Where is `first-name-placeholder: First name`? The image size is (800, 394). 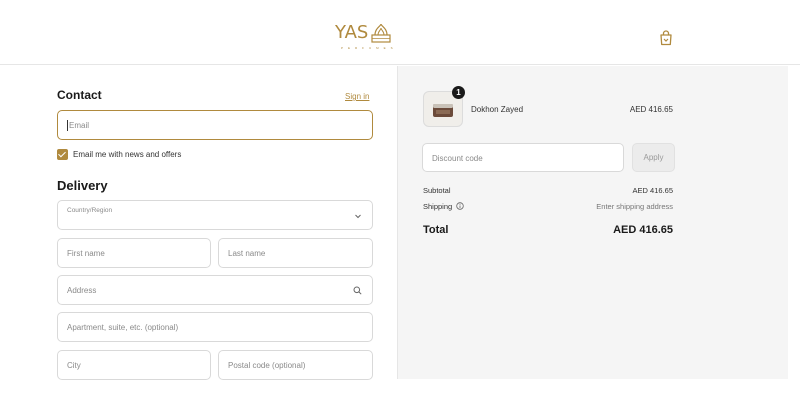
first-name-placeholder: First name is located at coordinates (86, 253).